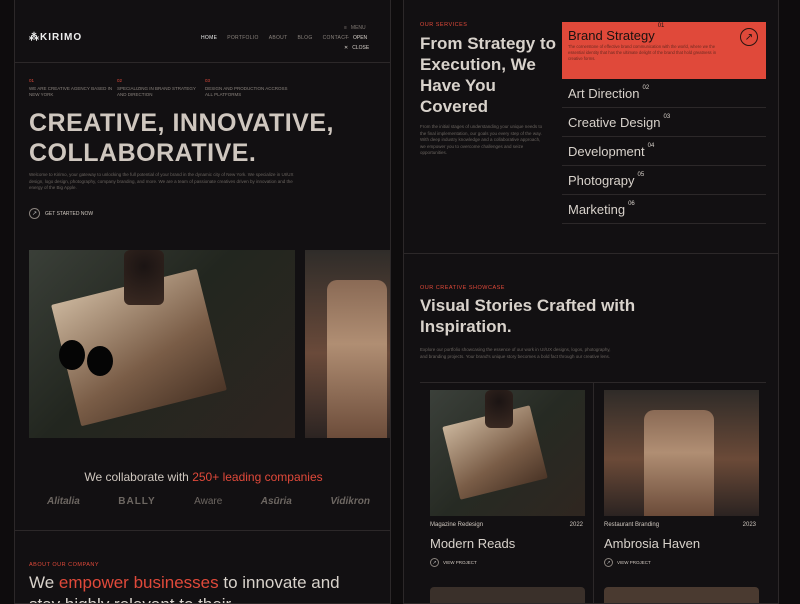  What do you see at coordinates (89, 360) in the screenshot?
I see `sunglasses-shape` at bounding box center [89, 360].